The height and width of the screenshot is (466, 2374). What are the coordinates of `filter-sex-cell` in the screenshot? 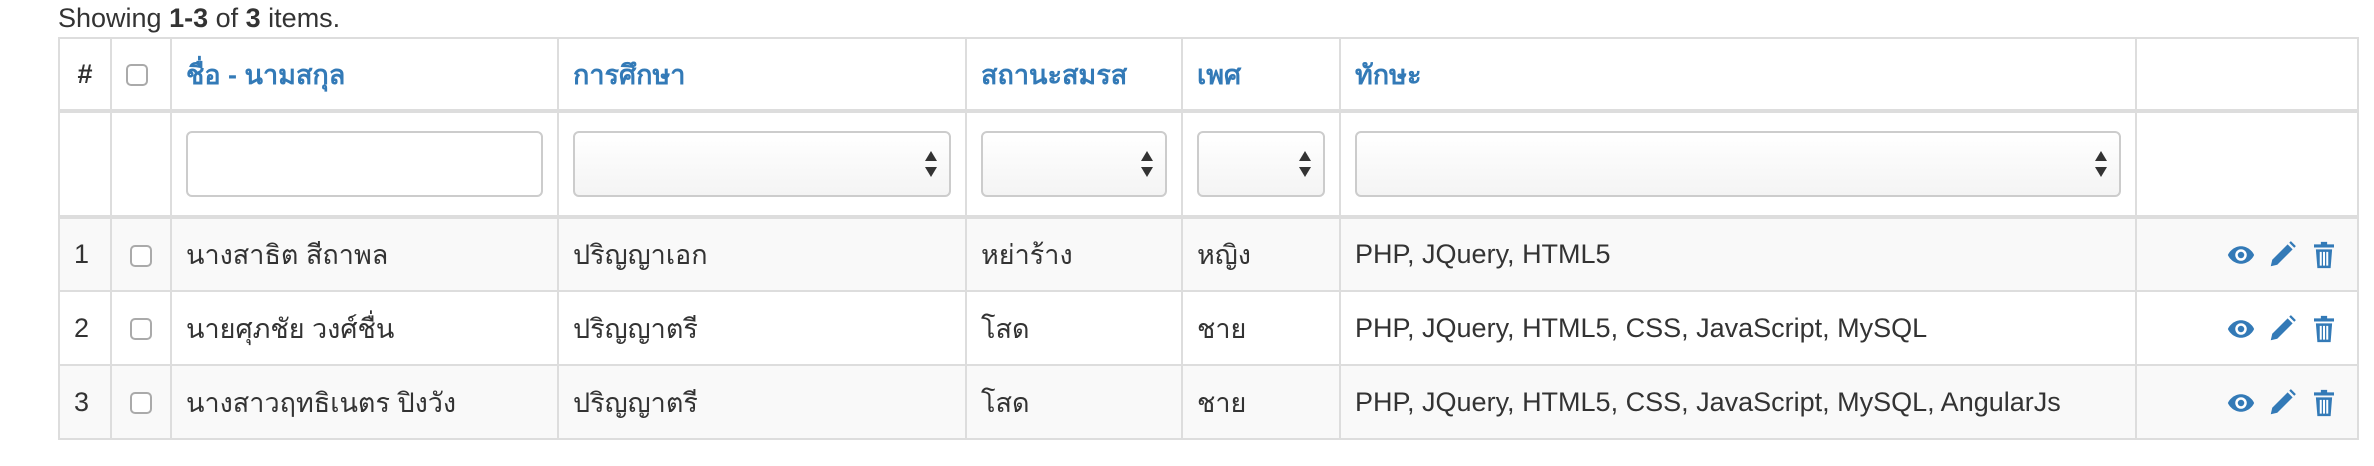 It's located at (1261, 164).